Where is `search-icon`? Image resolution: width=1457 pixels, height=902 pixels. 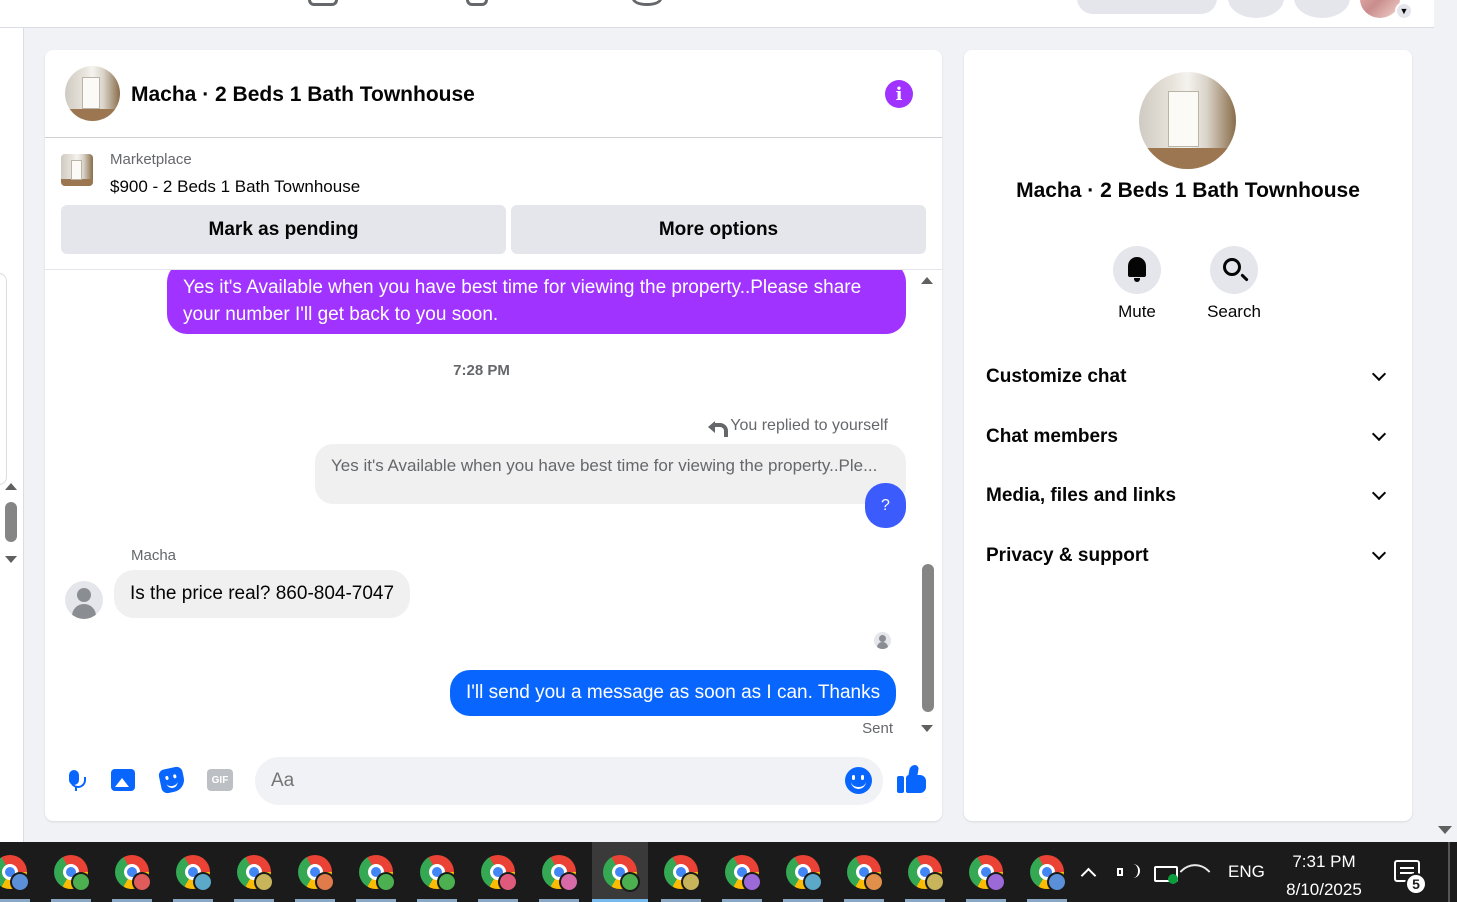 search-icon is located at coordinates (1232, 267).